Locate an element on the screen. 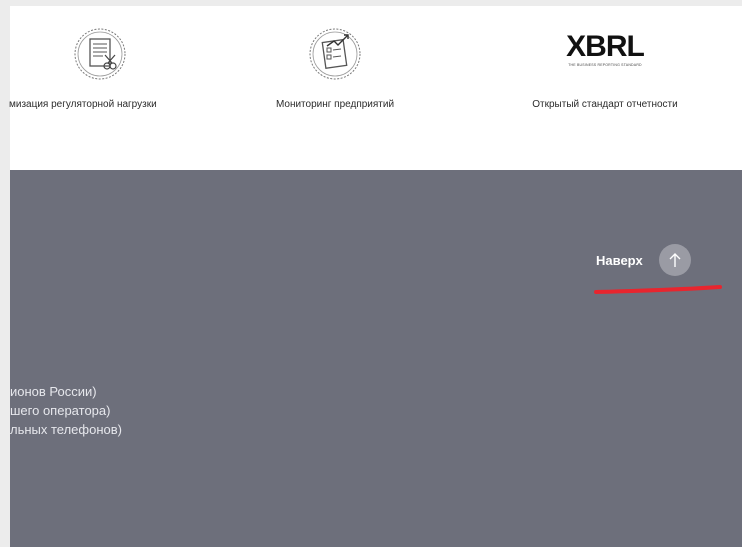  phone-note: ионов России) is located at coordinates (53, 391).